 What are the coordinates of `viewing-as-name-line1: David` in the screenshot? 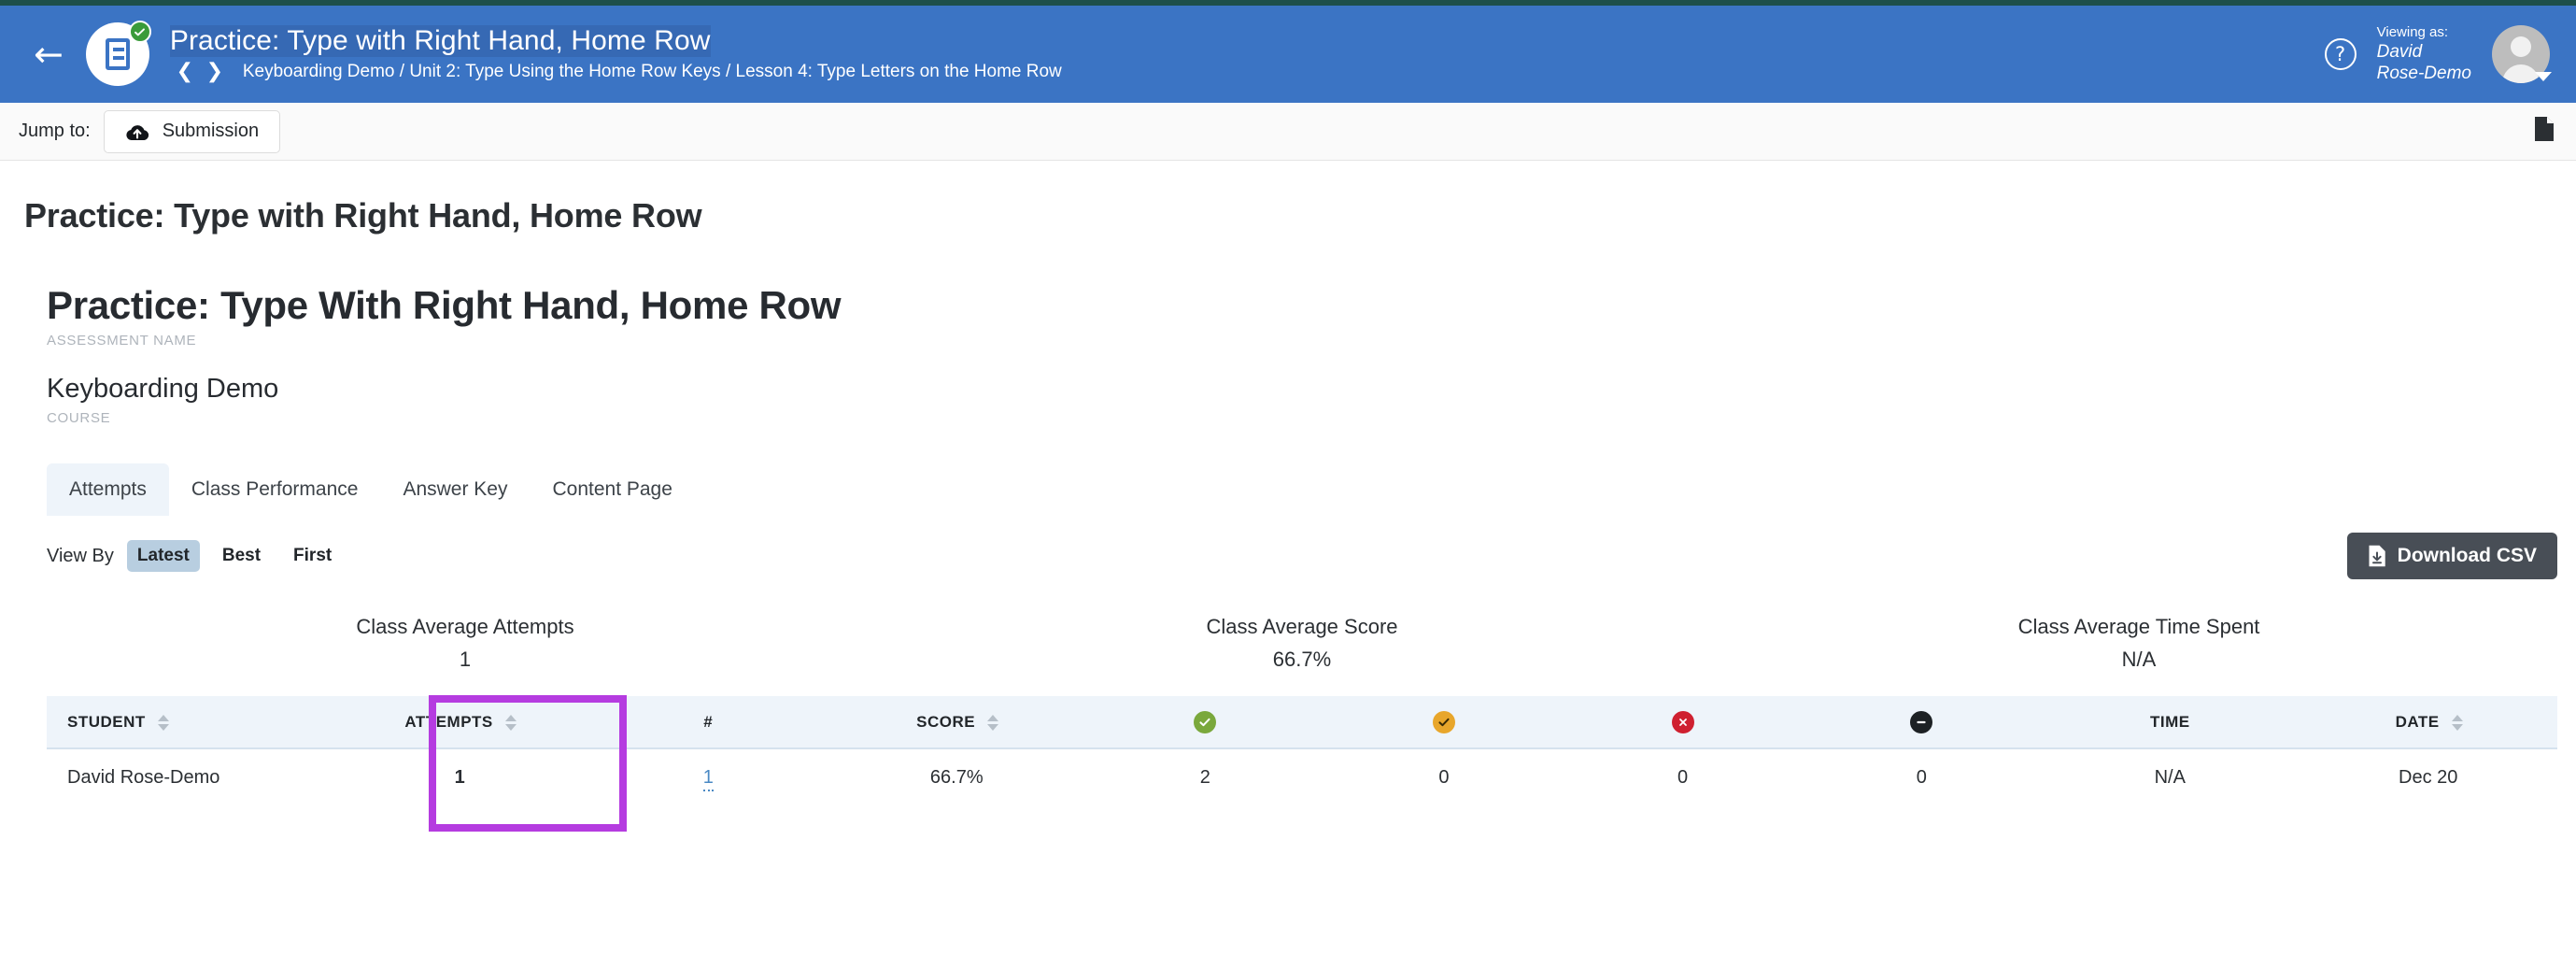 It's located at (2399, 52).